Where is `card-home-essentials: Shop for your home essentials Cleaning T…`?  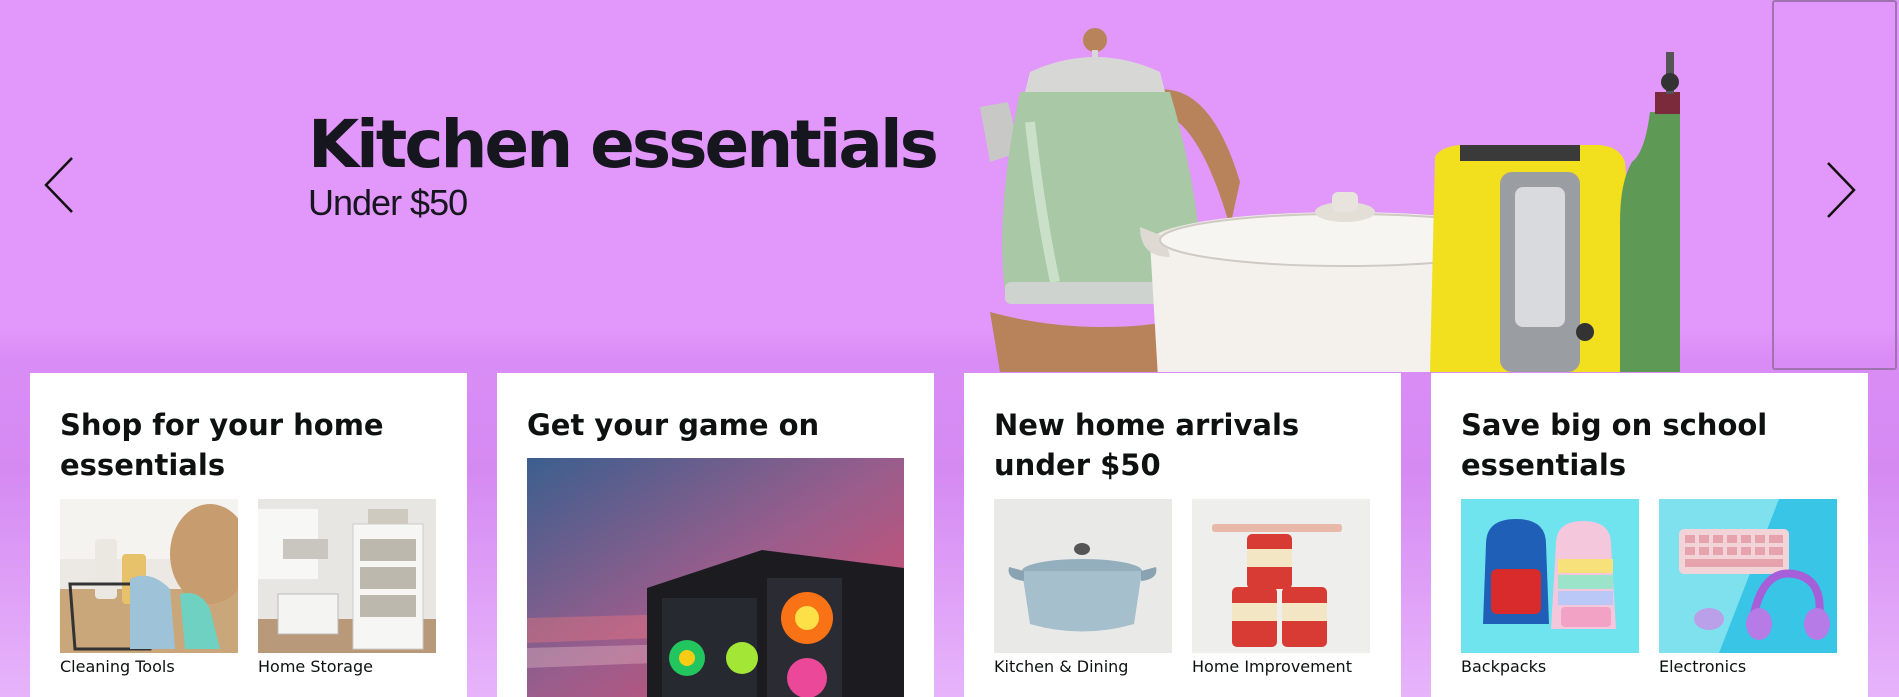
card-home-essentials: Shop for your home essentials Cleaning T… is located at coordinates (248, 535).